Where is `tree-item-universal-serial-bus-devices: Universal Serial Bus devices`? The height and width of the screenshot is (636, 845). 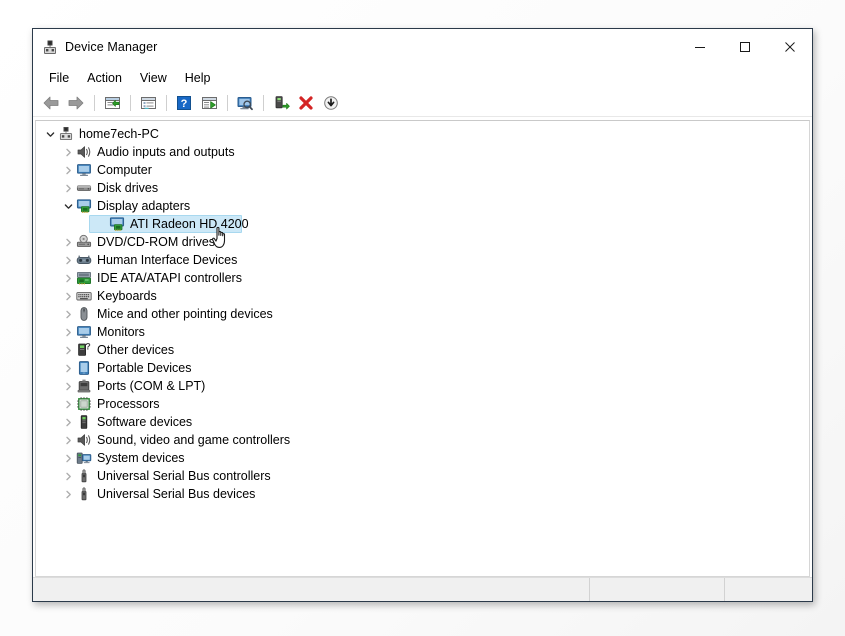 tree-item-universal-serial-bus-devices: Universal Serial Bus devices is located at coordinates (422, 494).